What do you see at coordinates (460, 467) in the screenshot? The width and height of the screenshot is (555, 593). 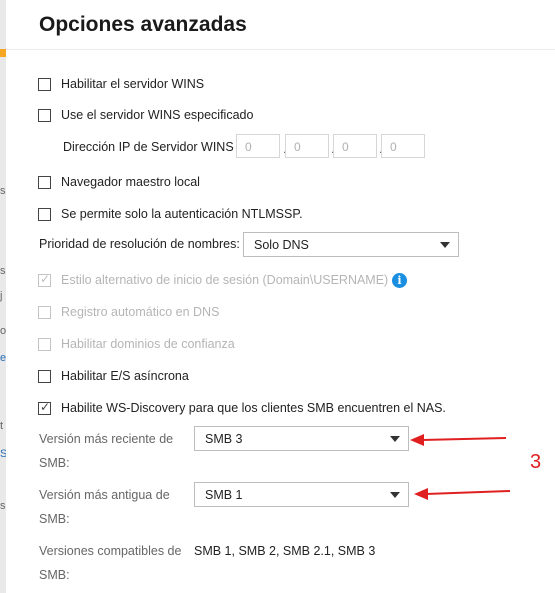 I see `annotation-arrows` at bounding box center [460, 467].